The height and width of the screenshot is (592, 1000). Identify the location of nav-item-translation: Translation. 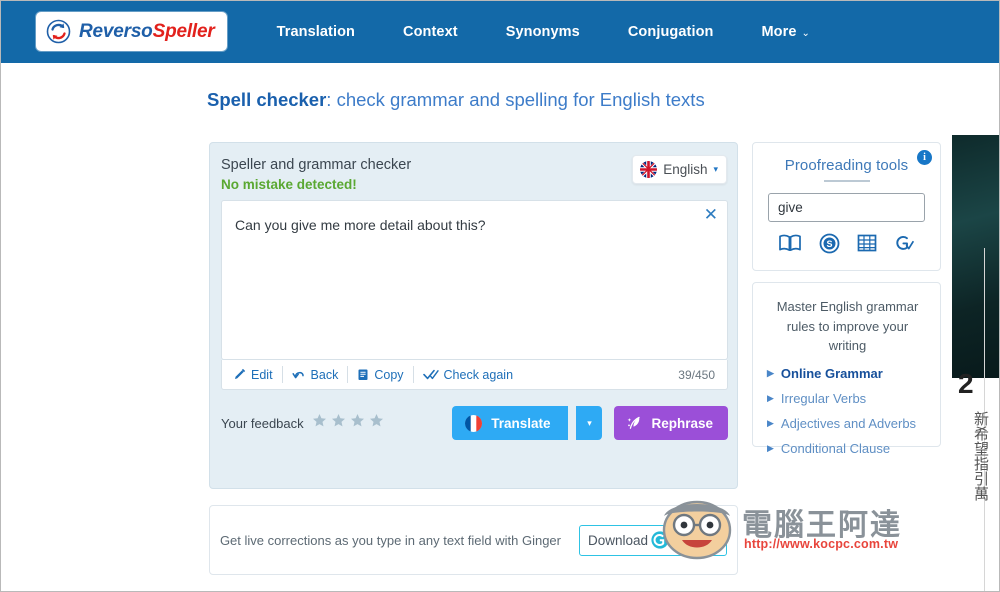
(316, 32).